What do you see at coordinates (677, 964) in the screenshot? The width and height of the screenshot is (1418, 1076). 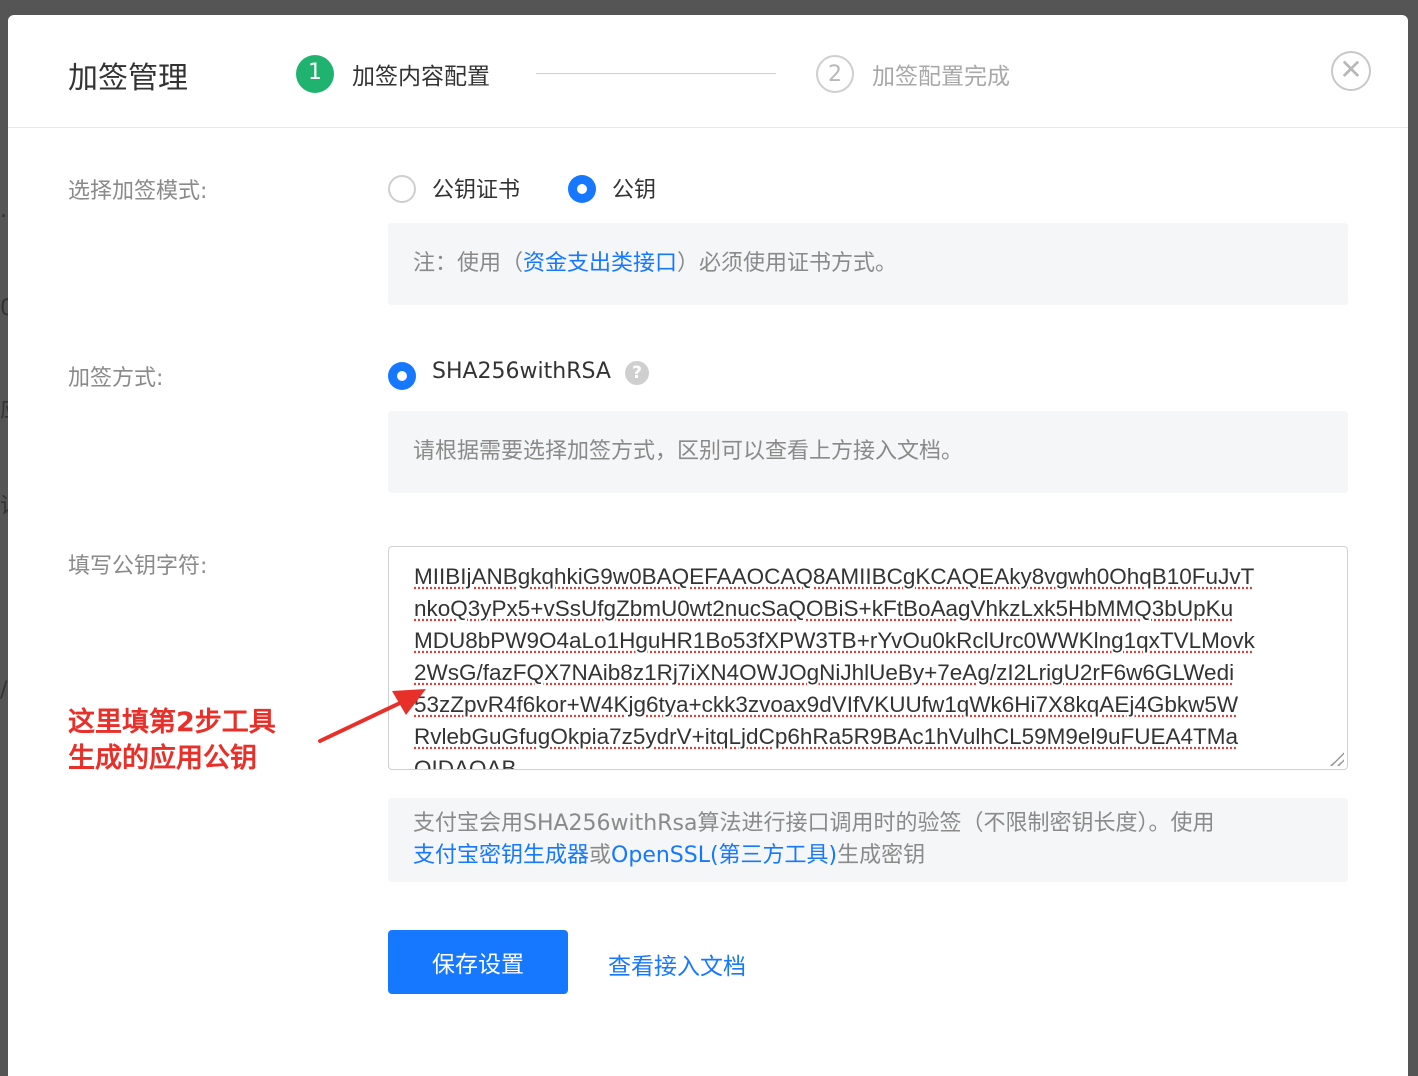 I see `view-docs-link: 查看接入文档` at bounding box center [677, 964].